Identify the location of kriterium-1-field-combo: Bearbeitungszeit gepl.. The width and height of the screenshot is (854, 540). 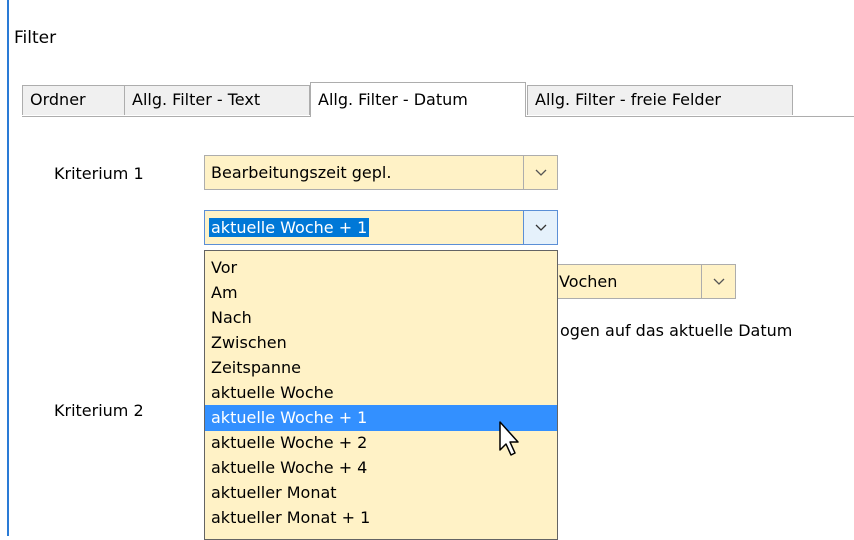
(381, 172).